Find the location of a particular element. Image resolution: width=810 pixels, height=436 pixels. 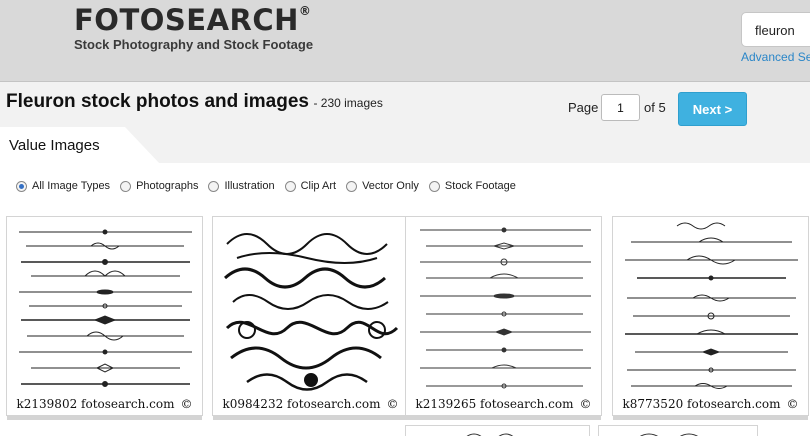

search-input: fleuron is located at coordinates (775, 29).